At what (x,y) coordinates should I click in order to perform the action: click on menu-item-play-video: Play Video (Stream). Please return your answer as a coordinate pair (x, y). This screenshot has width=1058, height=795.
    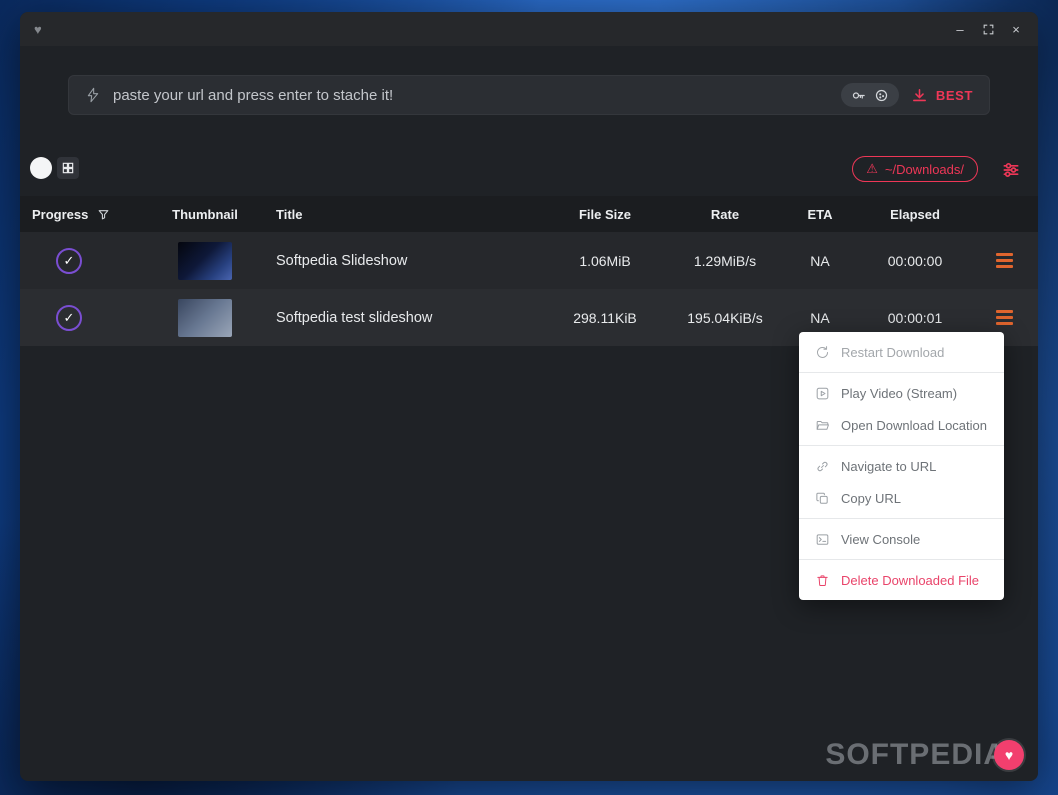
    Looking at the image, I should click on (901, 393).